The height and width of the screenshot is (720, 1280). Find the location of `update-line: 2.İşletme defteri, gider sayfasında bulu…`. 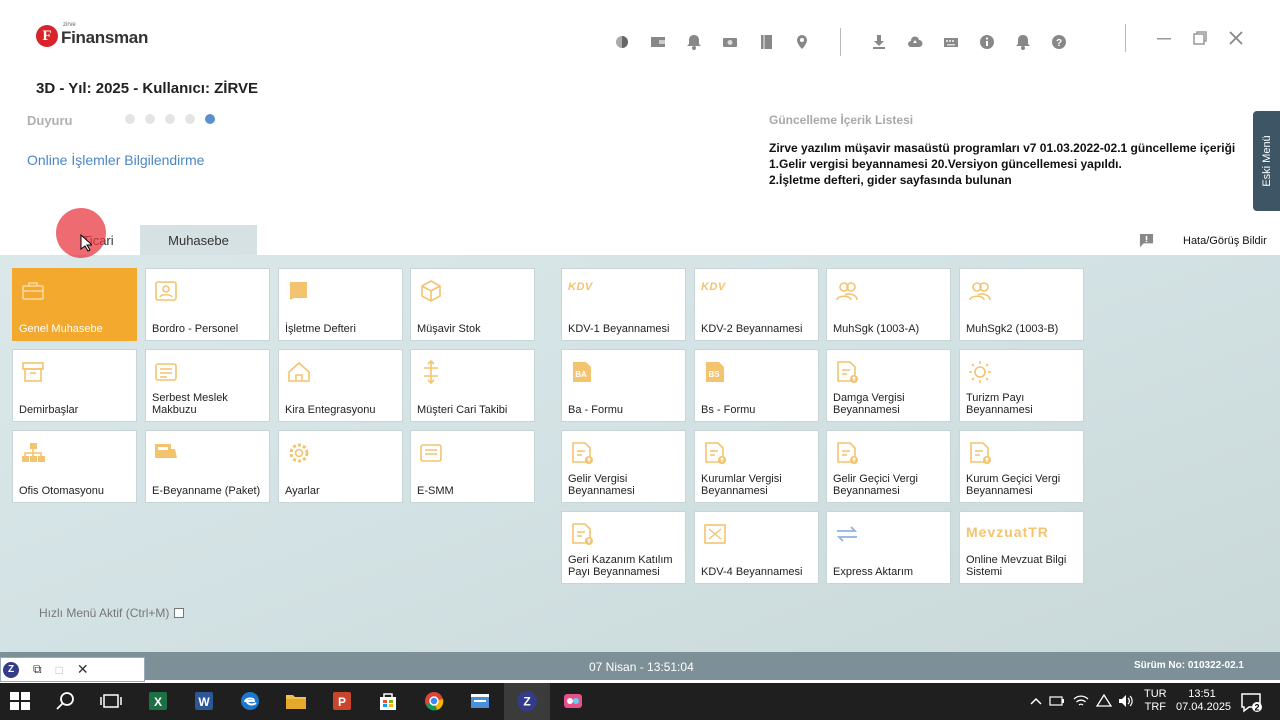

update-line: 2.İşletme defteri, gider sayfasında bulu… is located at coordinates (890, 180).